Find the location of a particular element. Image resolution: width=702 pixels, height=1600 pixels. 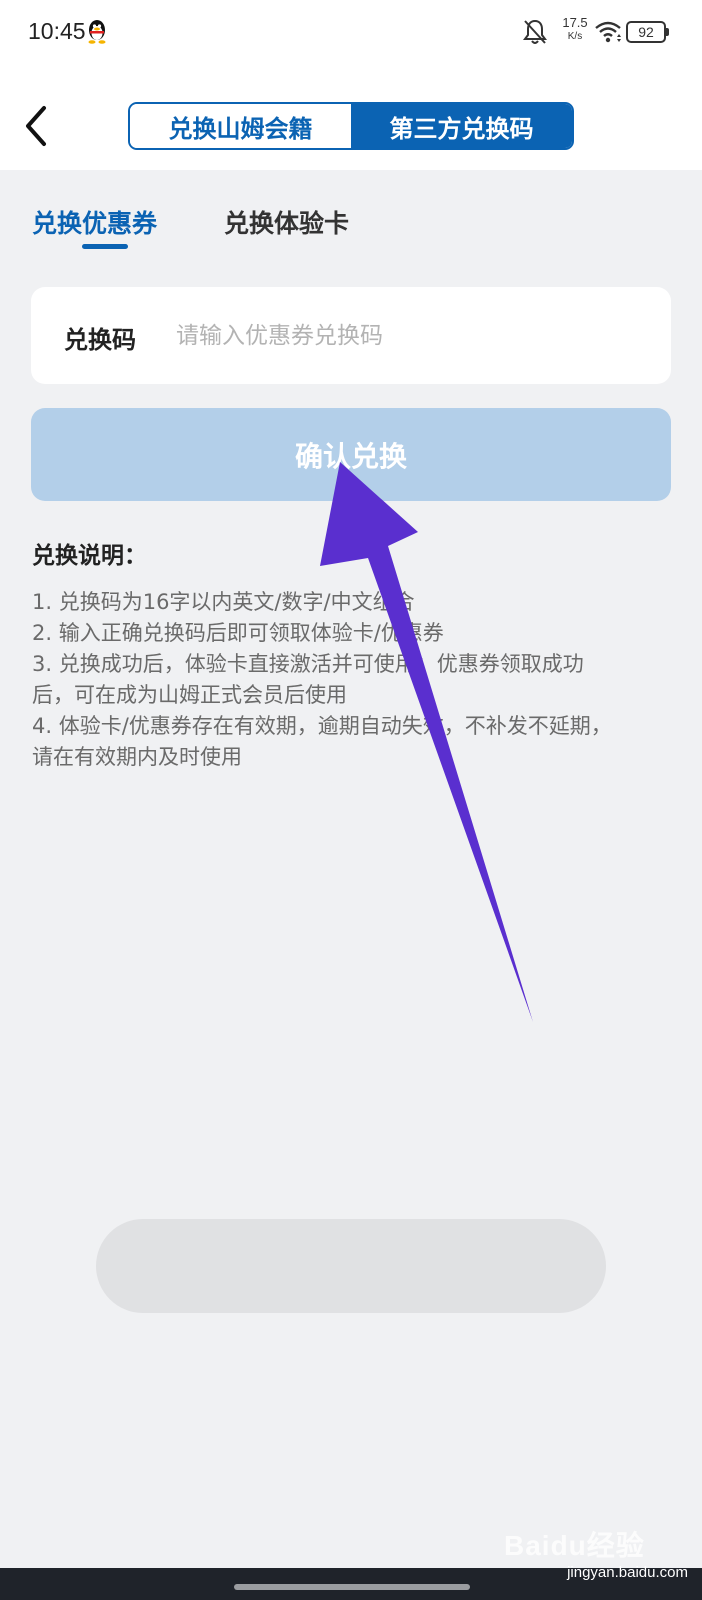

annotation-arrow is located at coordinates (426, 742).